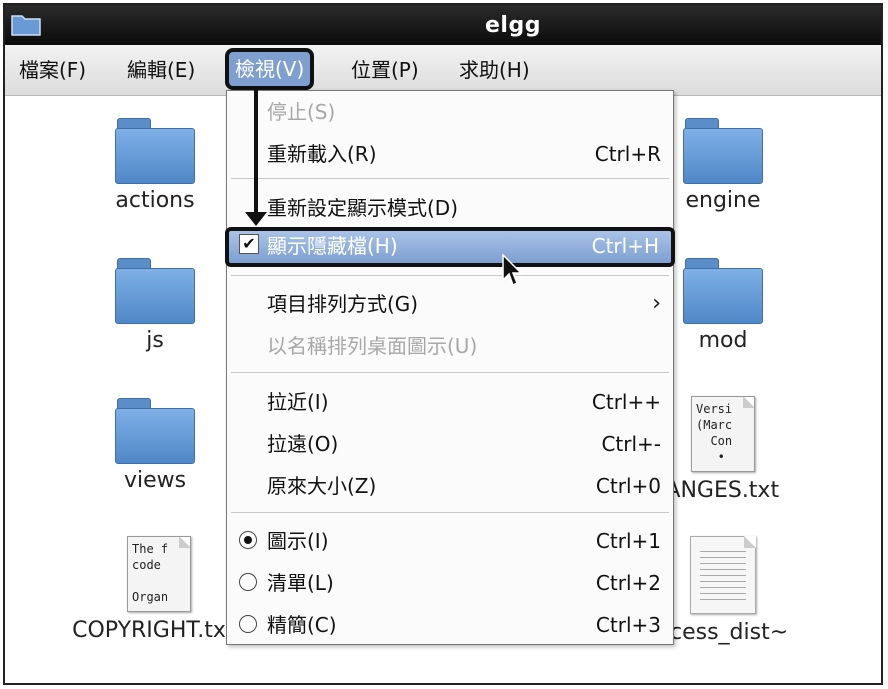 Image resolution: width=888 pixels, height=689 pixels. I want to click on menu-item-shortcut: Ctrl+-, so click(631, 444).